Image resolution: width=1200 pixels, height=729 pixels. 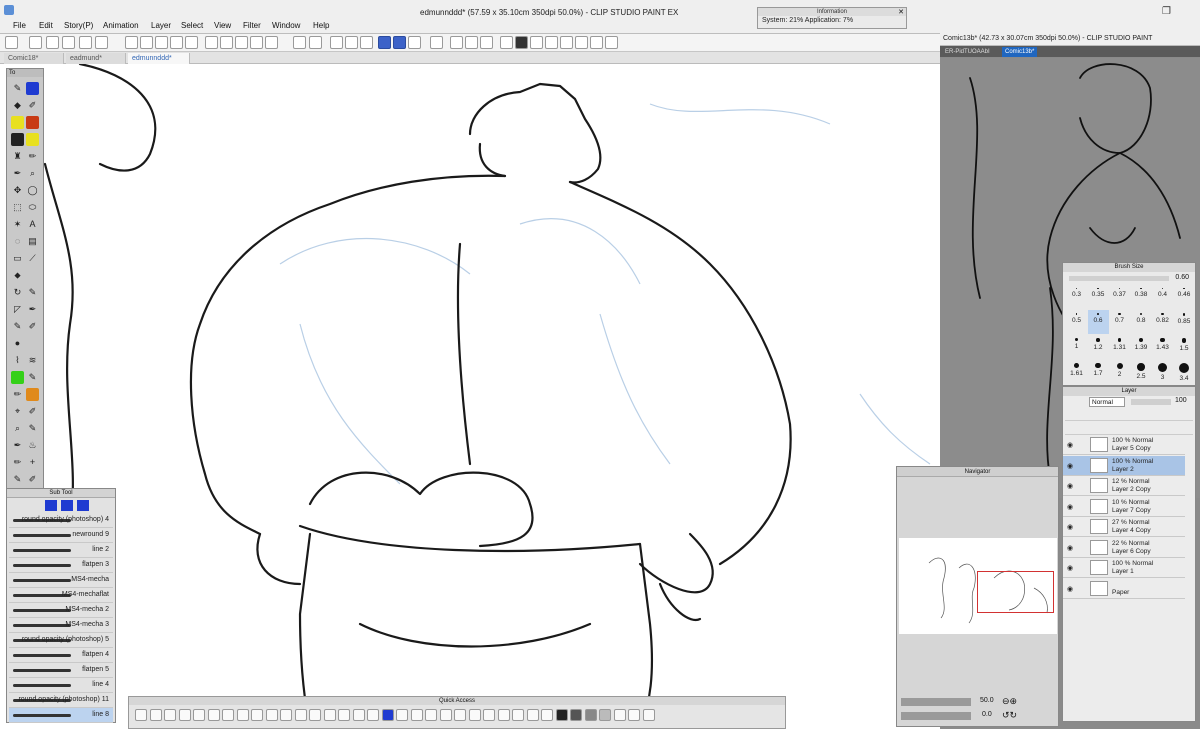 What do you see at coordinates (1009, 715) in the screenshot?
I see `rotate-icon: ↺↻` at bounding box center [1009, 715].